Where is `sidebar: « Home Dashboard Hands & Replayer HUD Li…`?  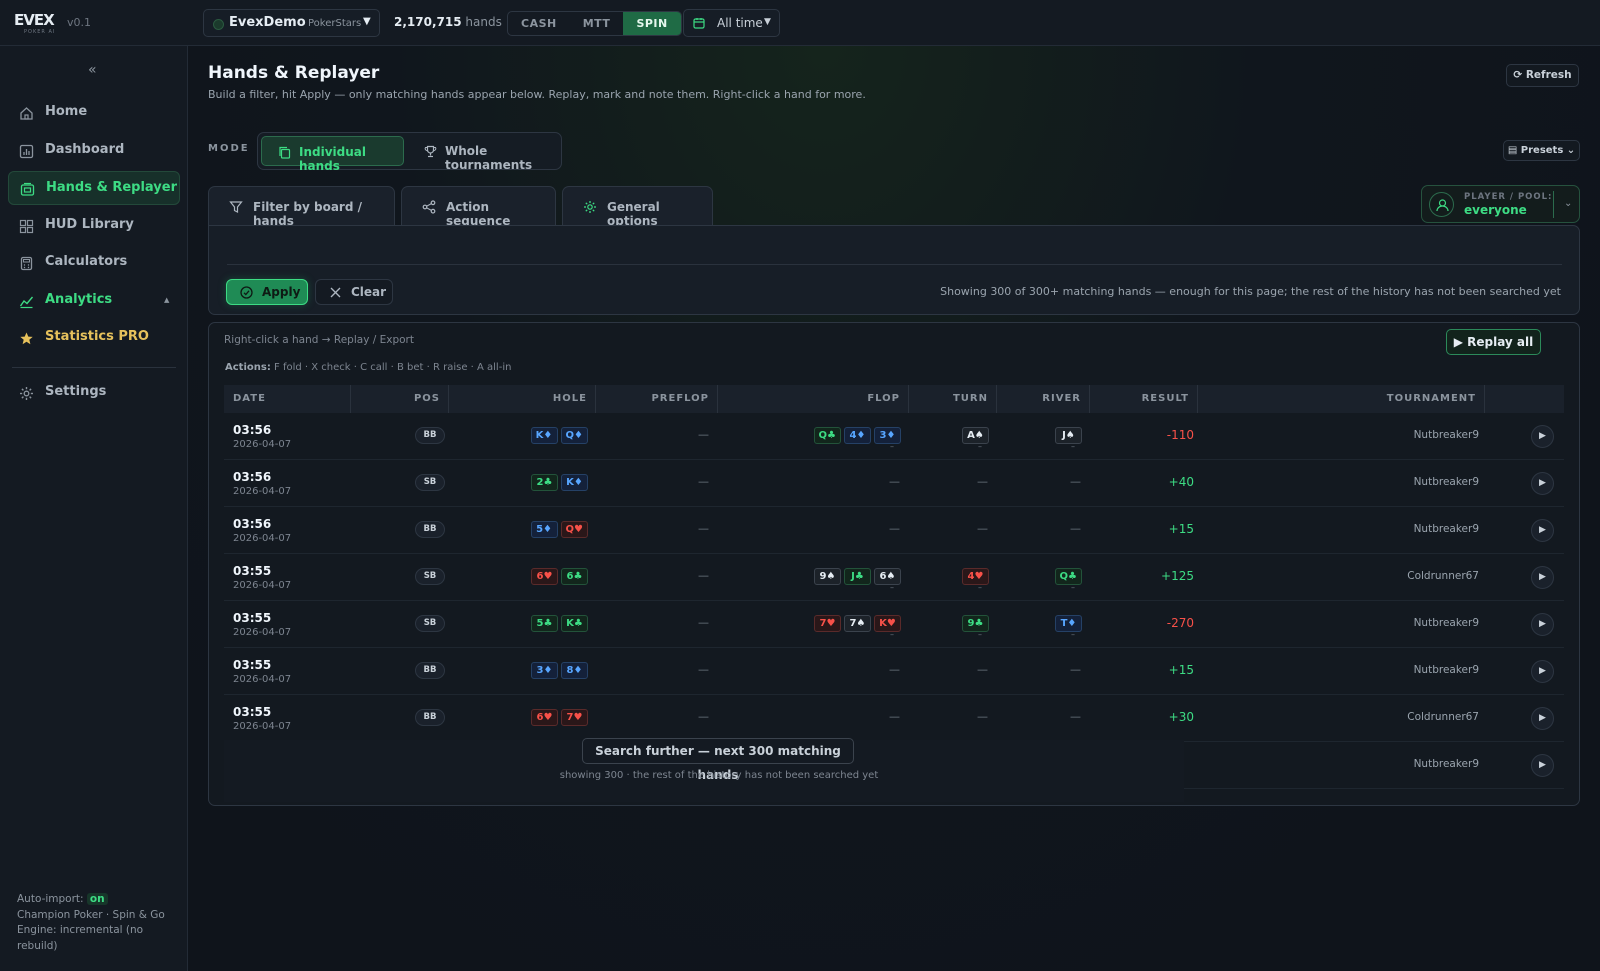 sidebar: « Home Dashboard Hands & Replayer HUD Li… is located at coordinates (94, 508).